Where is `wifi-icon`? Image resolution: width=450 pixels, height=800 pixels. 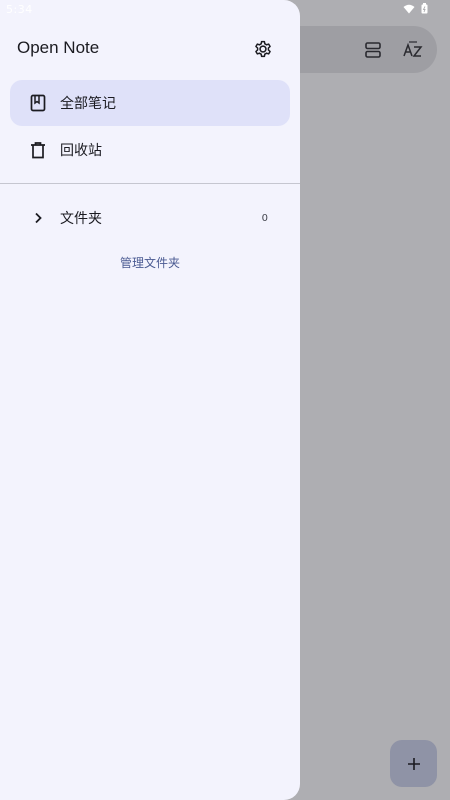
wifi-icon is located at coordinates (409, 8).